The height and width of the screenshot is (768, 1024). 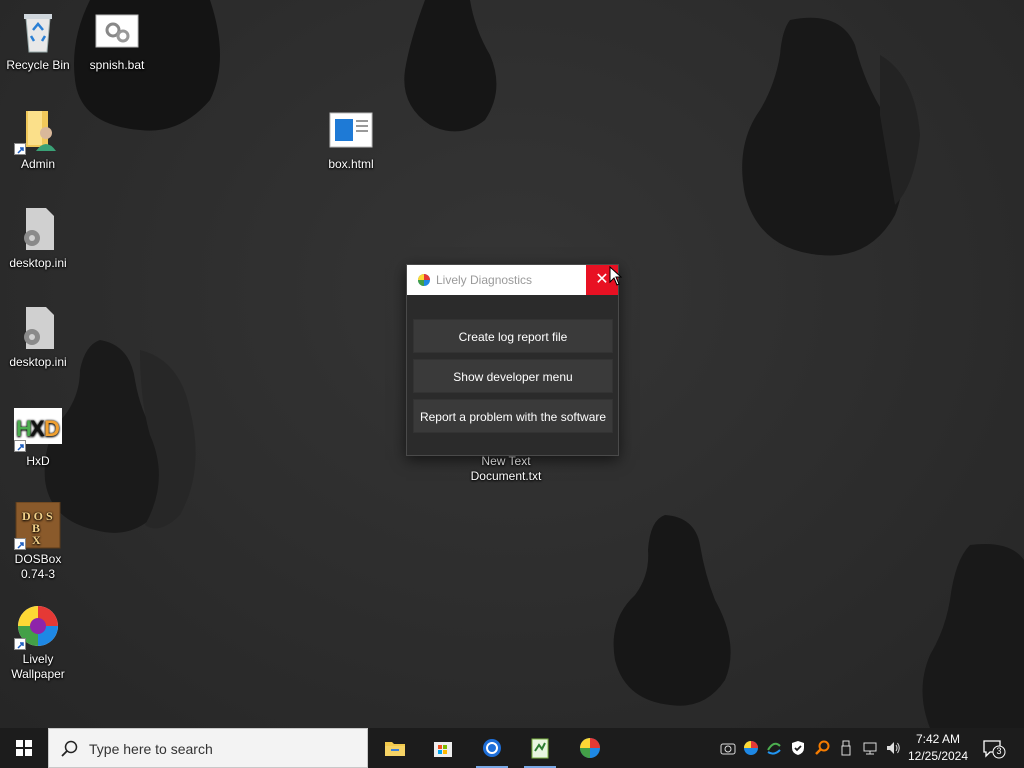 What do you see at coordinates (117, 32) in the screenshot?
I see `batch-file-icon` at bounding box center [117, 32].